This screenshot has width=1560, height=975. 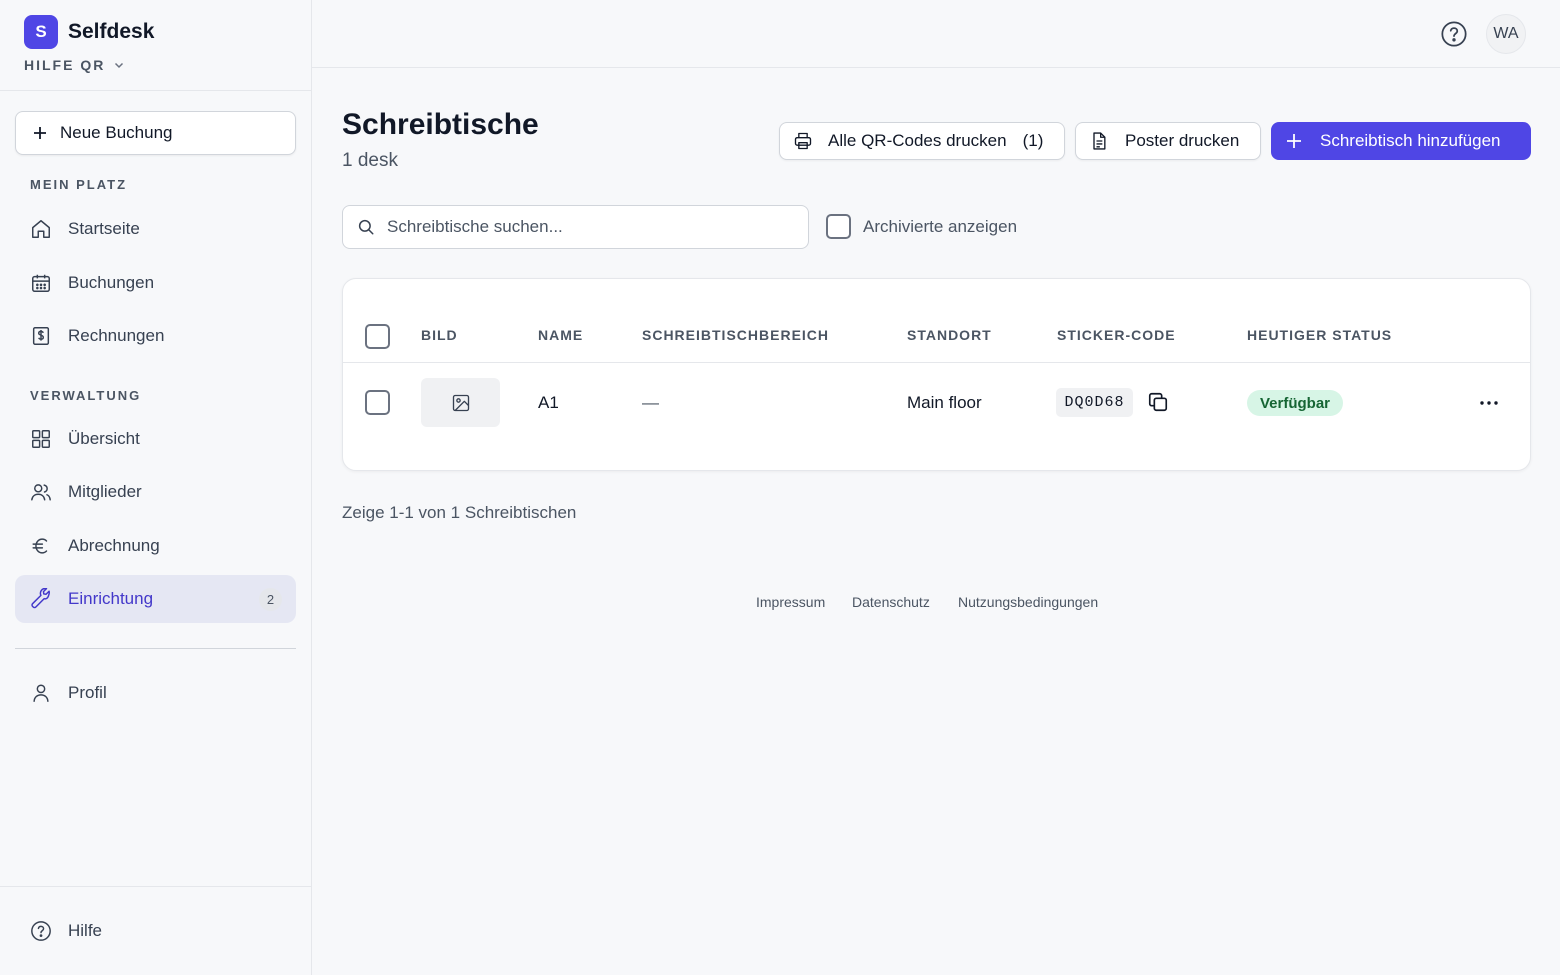 I want to click on sidebar-item-profile: Profil, so click(x=155, y=693).